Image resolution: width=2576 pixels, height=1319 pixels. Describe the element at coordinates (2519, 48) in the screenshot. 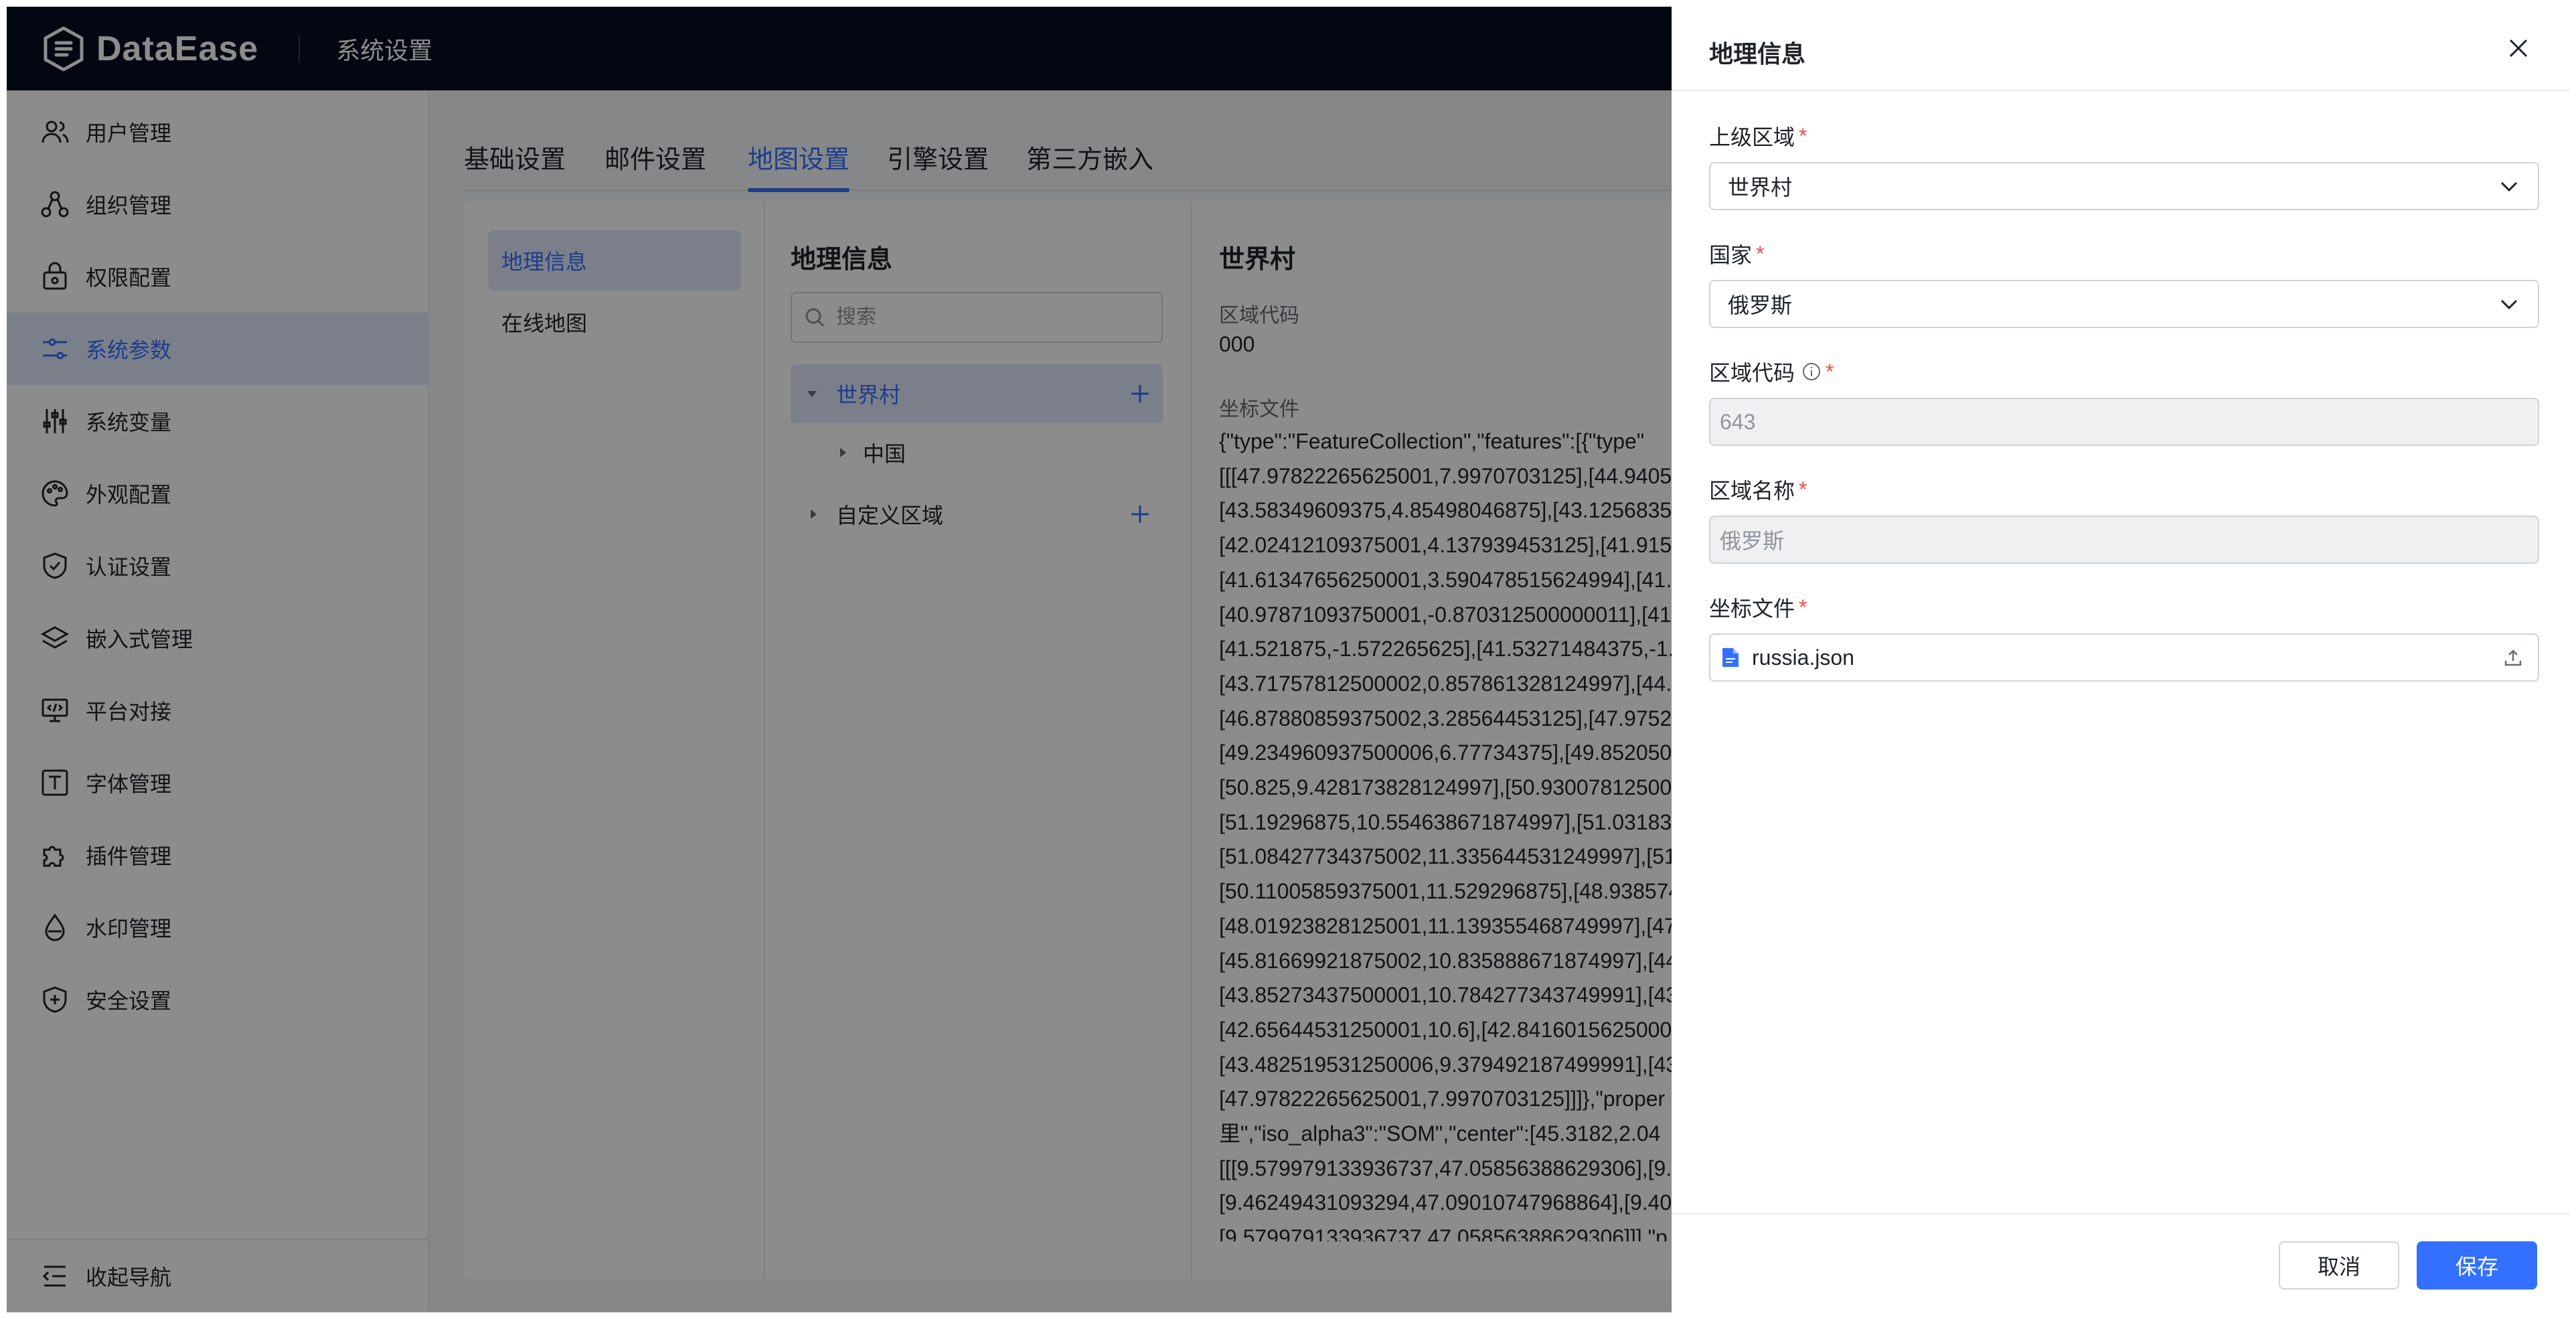

I see `close-icon` at that location.